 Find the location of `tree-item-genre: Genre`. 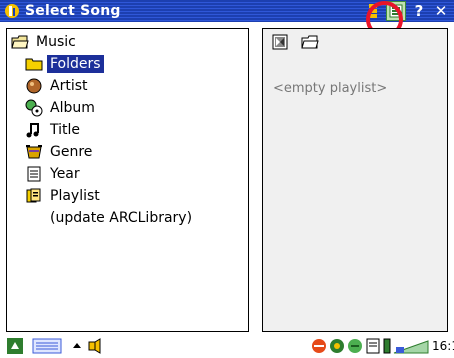

tree-item-genre: Genre is located at coordinates (60, 152).